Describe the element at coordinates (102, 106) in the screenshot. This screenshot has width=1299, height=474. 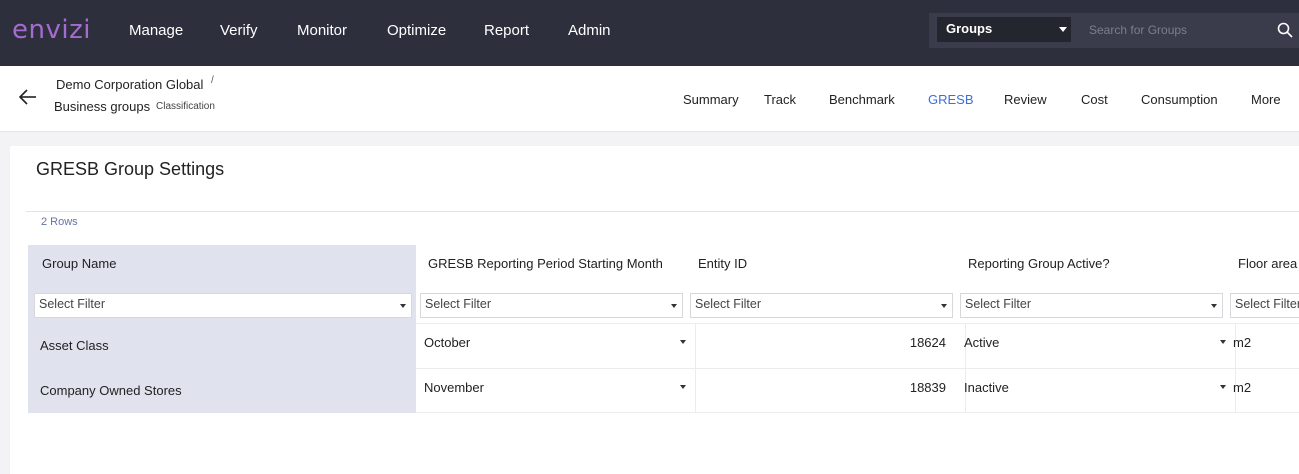
I see `breadcrumb-current: Business groups` at that location.